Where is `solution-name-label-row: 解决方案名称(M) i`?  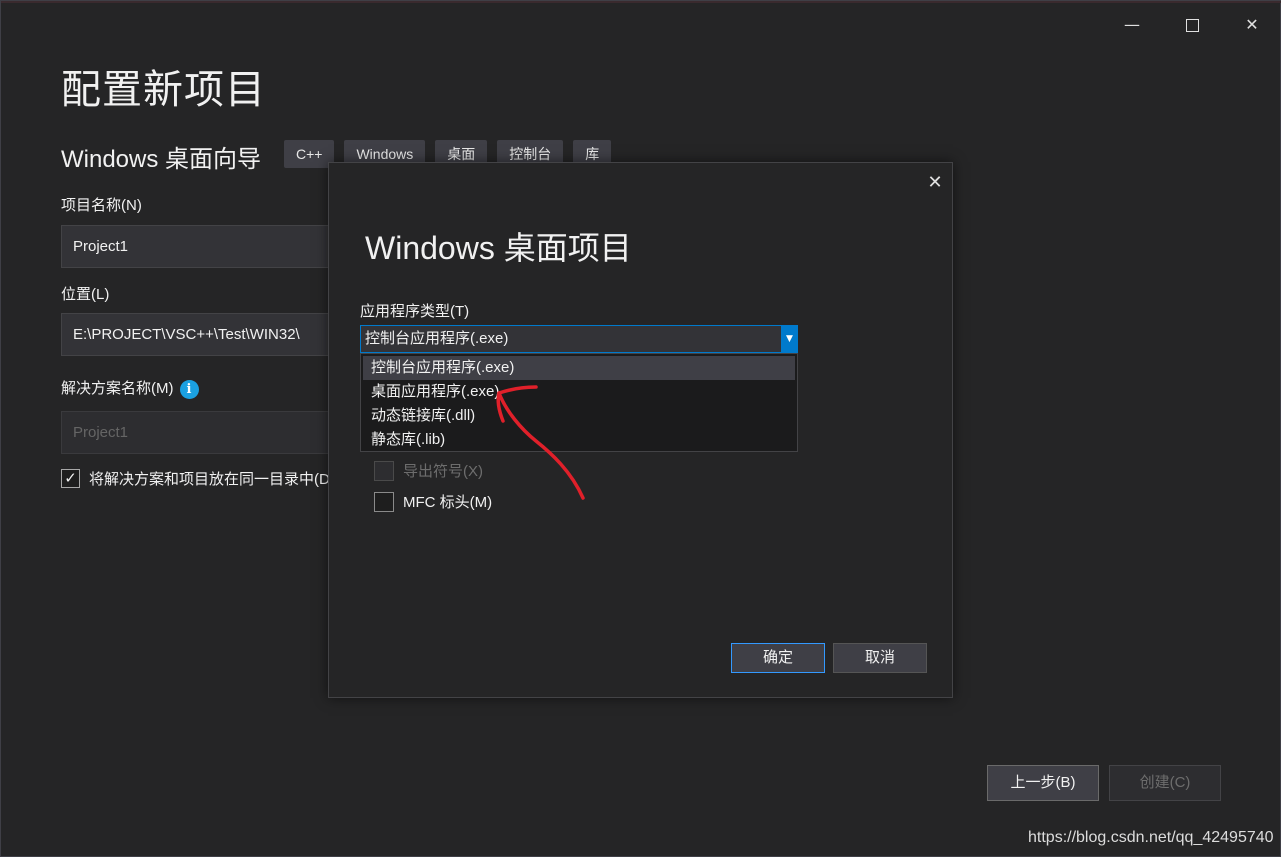
solution-name-label-row: 解决方案名称(M) i is located at coordinates (130, 388).